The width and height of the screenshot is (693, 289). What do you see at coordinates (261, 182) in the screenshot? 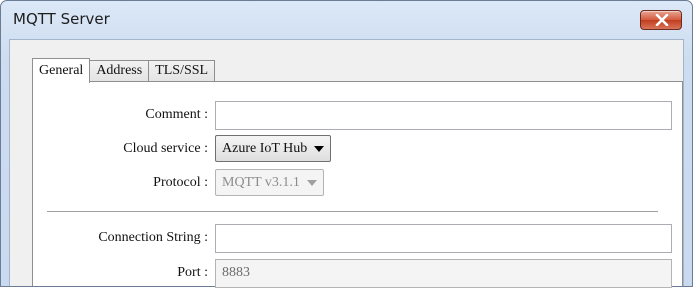
I see `protocol-value: MQTT v3.1.1` at bounding box center [261, 182].